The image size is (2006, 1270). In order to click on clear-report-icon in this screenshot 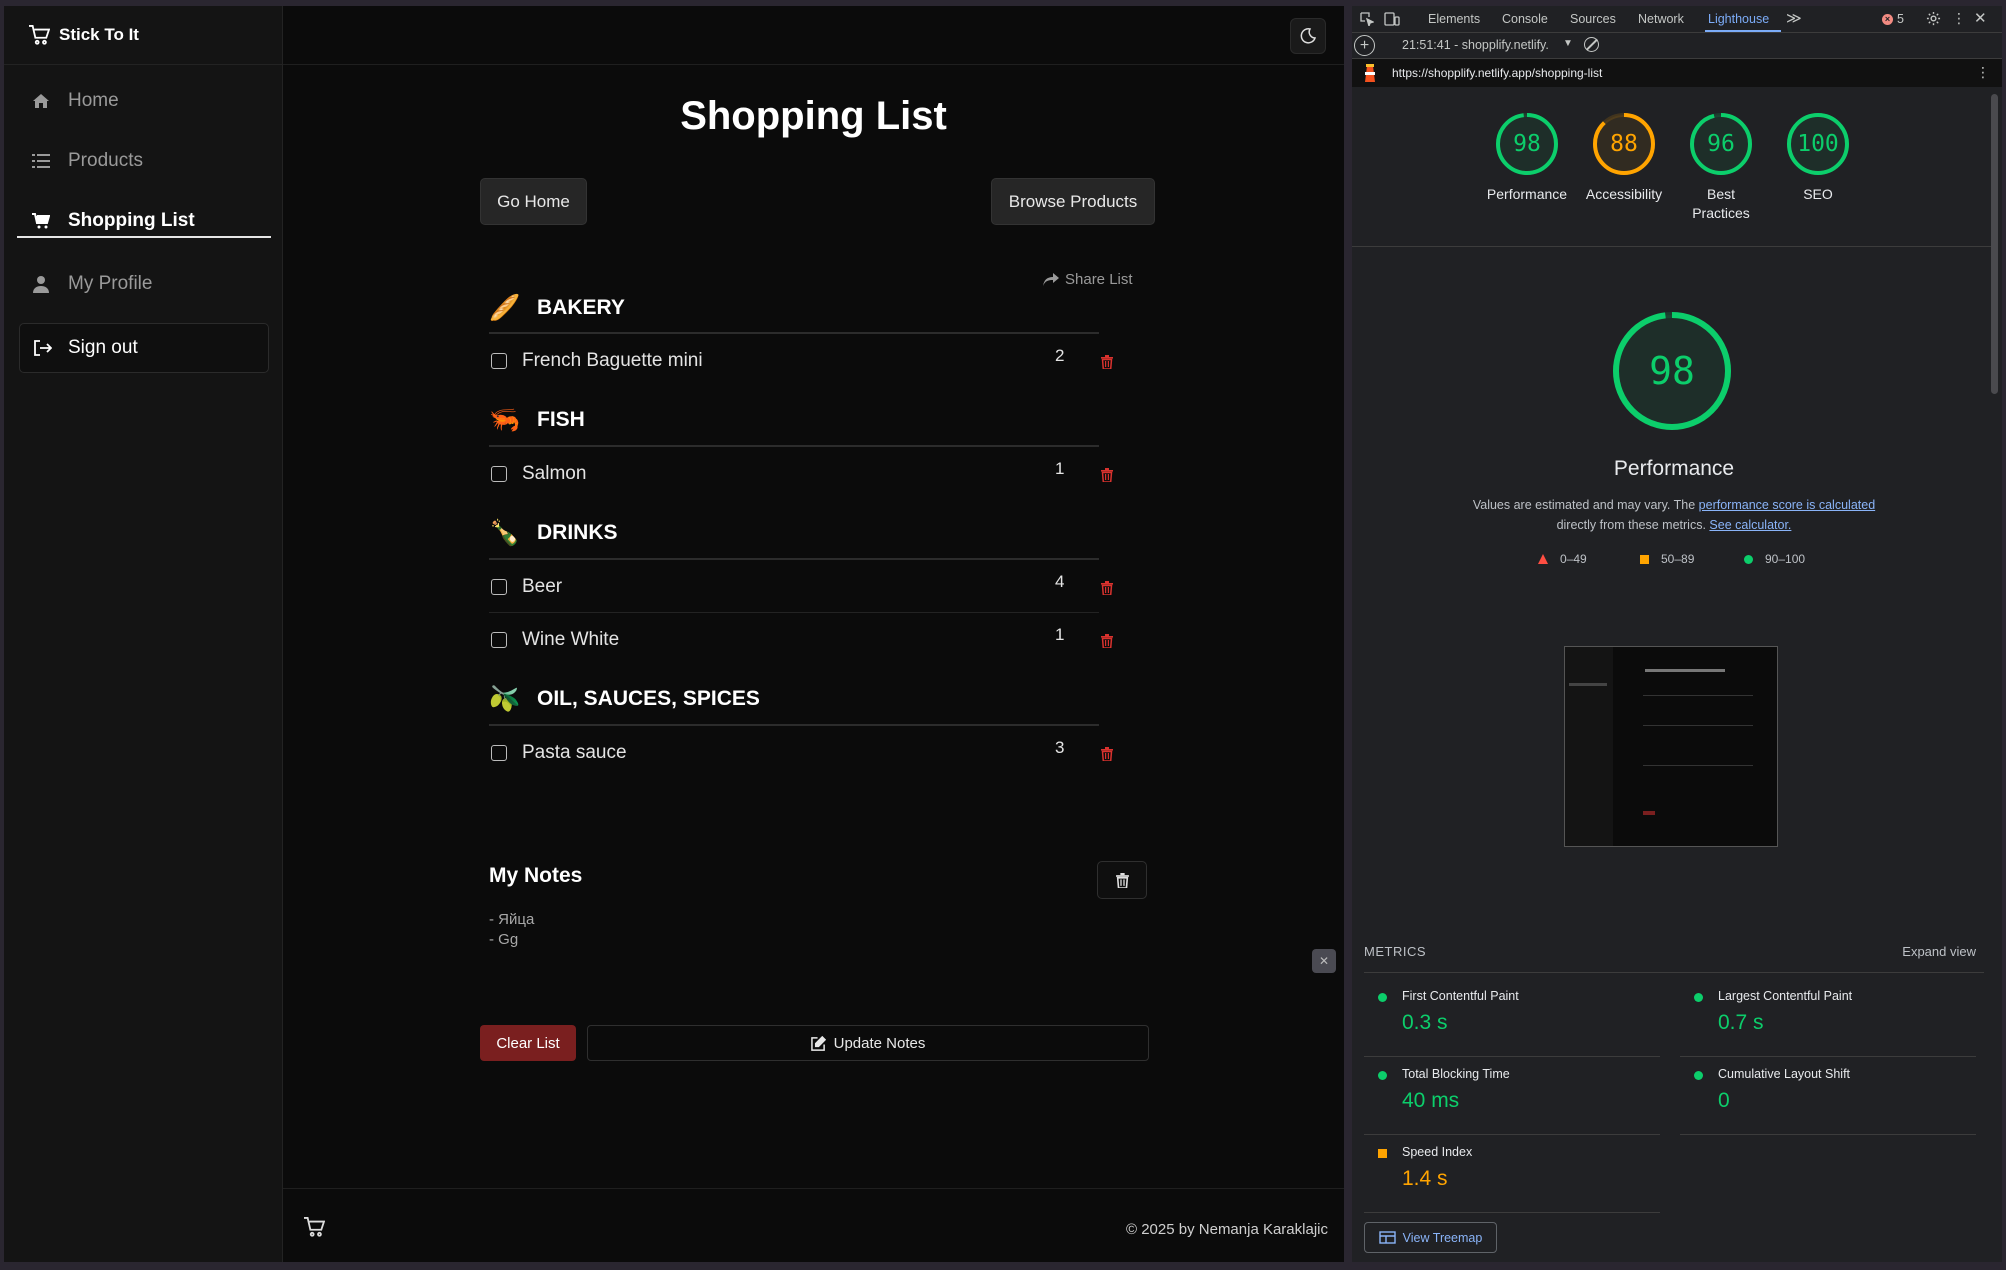, I will do `click(1591, 44)`.